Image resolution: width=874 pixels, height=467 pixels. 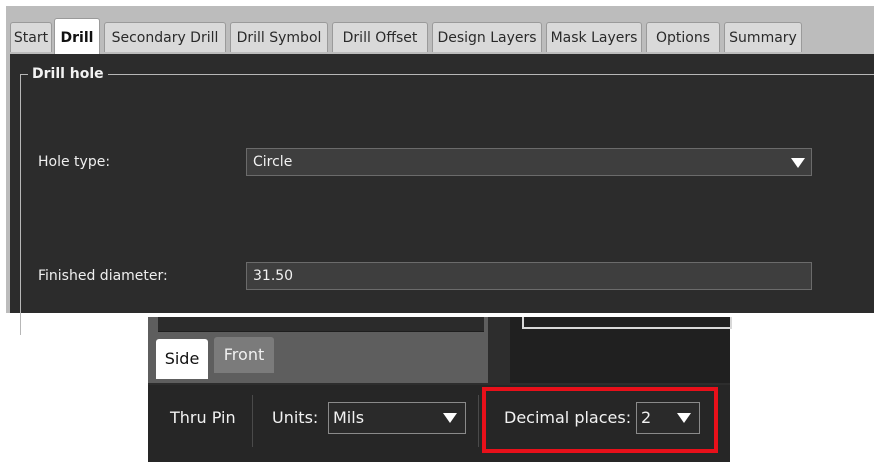 I want to click on drill-hole-group-title: Drill hole, so click(x=68, y=74).